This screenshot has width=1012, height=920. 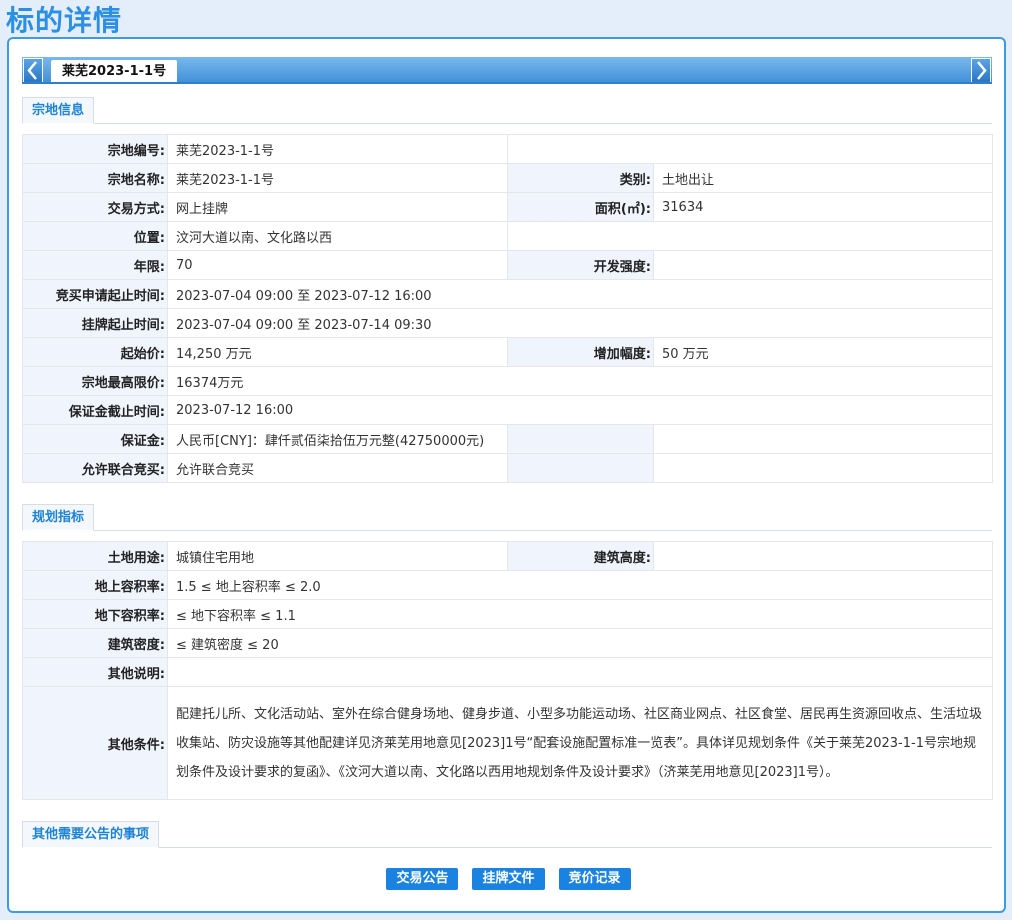 What do you see at coordinates (95, 585) in the screenshot?
I see `far-above-label: 地上容积率:` at bounding box center [95, 585].